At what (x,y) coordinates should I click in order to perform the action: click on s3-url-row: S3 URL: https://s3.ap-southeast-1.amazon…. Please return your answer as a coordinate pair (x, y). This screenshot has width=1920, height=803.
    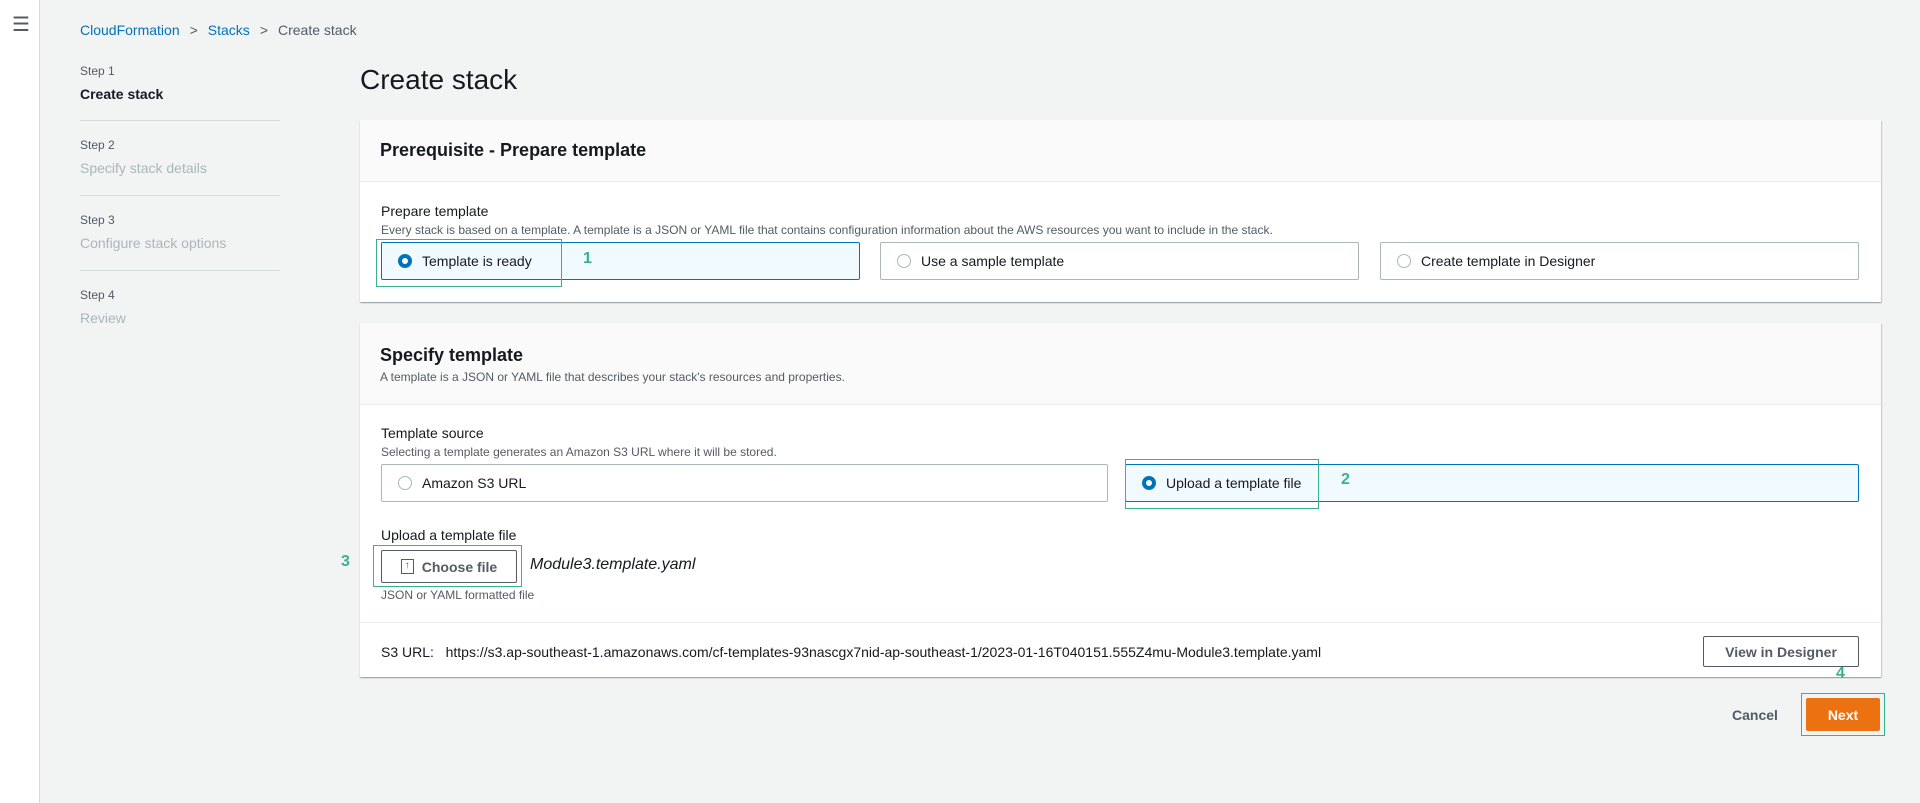
    Looking at the image, I should click on (851, 652).